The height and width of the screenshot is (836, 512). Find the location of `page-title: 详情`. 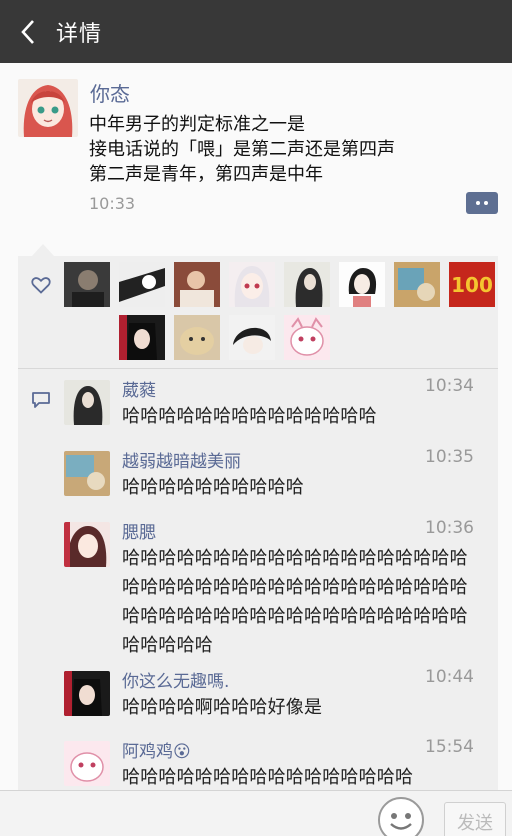

page-title: 详情 is located at coordinates (79, 34).